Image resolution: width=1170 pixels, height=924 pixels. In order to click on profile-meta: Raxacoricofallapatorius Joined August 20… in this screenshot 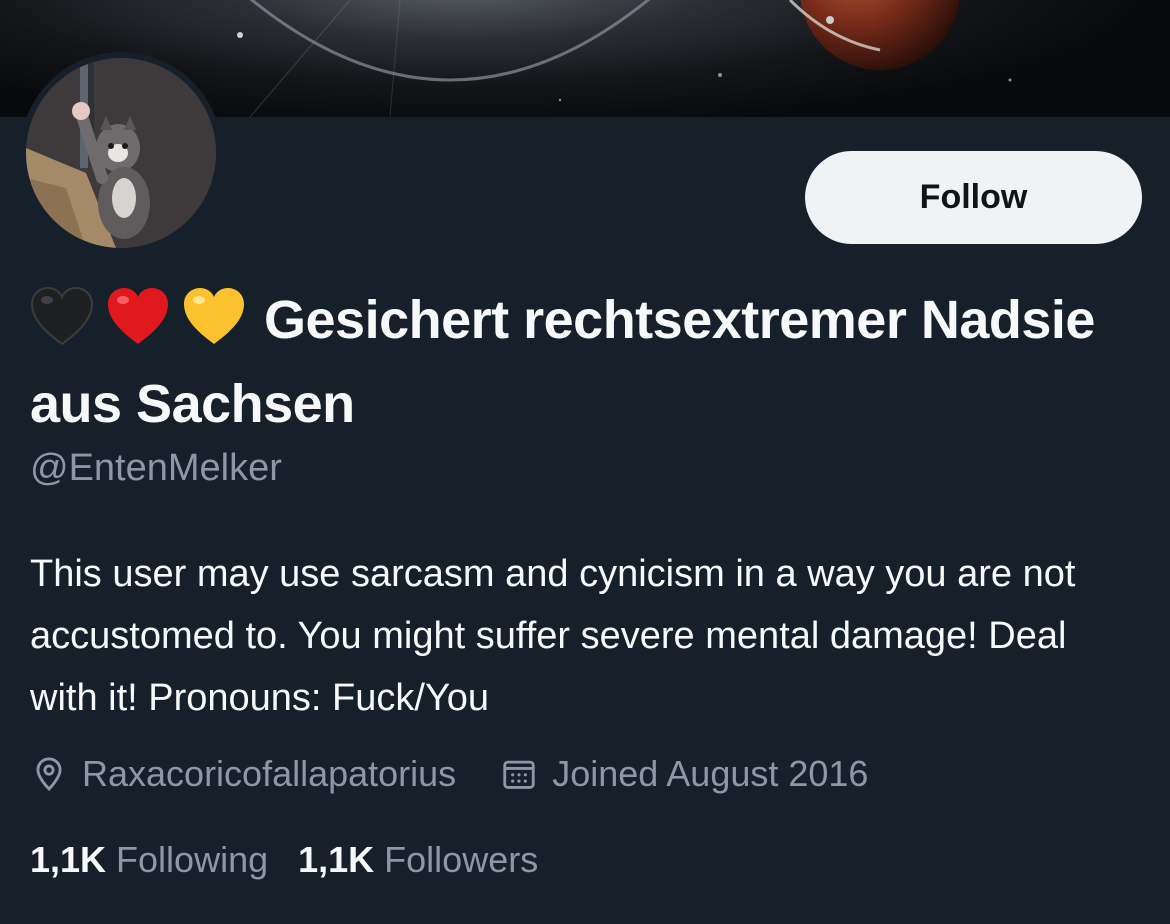, I will do `click(449, 774)`.